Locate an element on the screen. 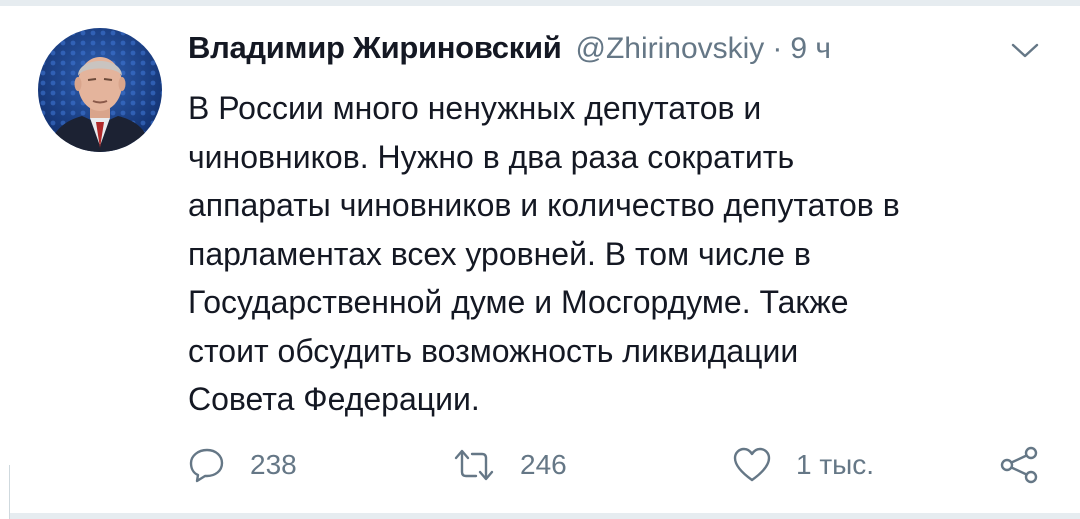  tweet-text-line: стоит обсудить возможность ликвидации is located at coordinates (493, 350).